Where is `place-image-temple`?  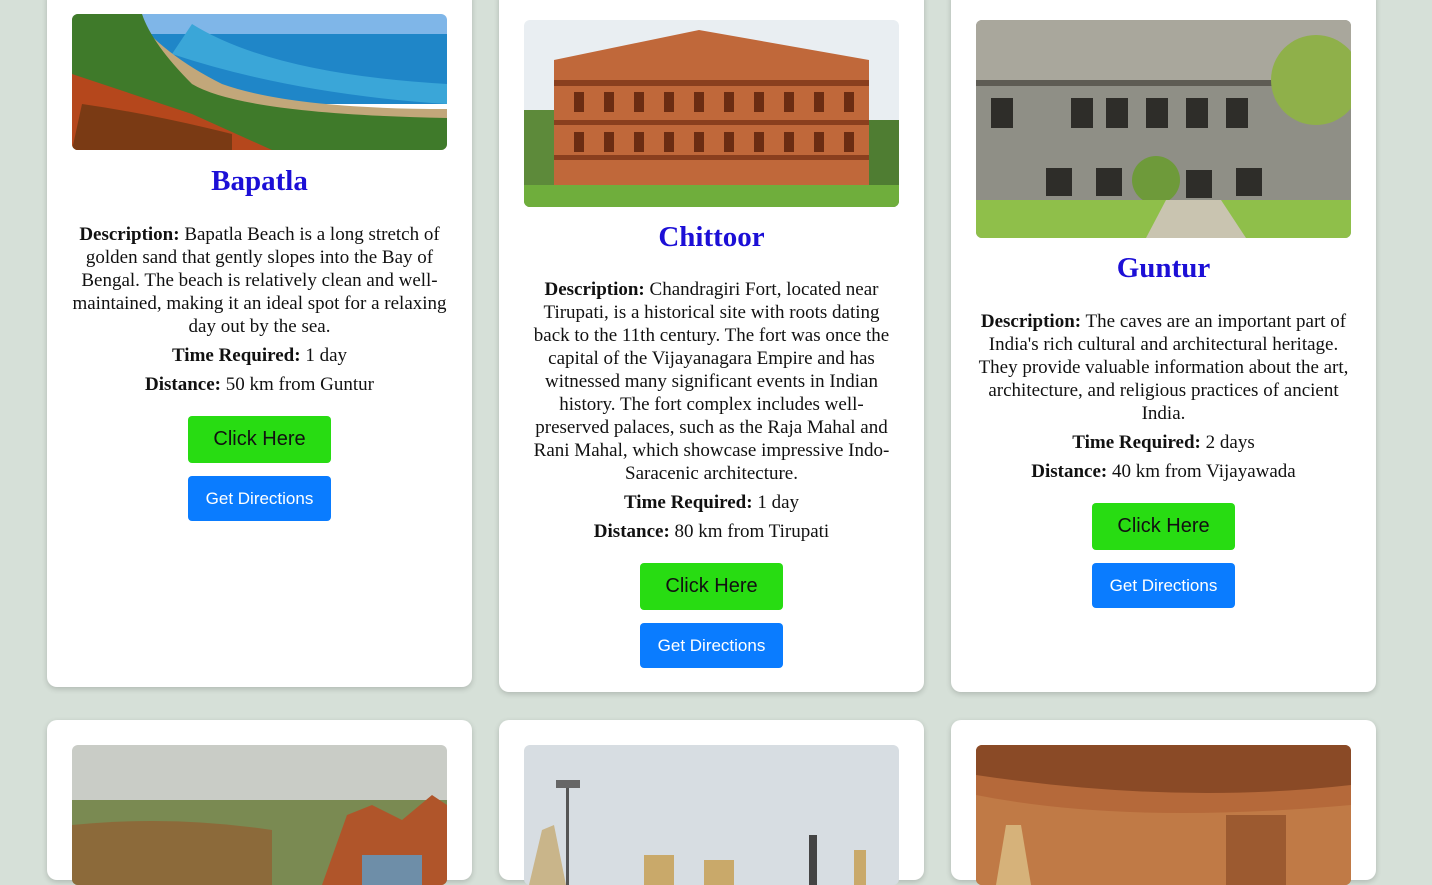 place-image-temple is located at coordinates (711, 815).